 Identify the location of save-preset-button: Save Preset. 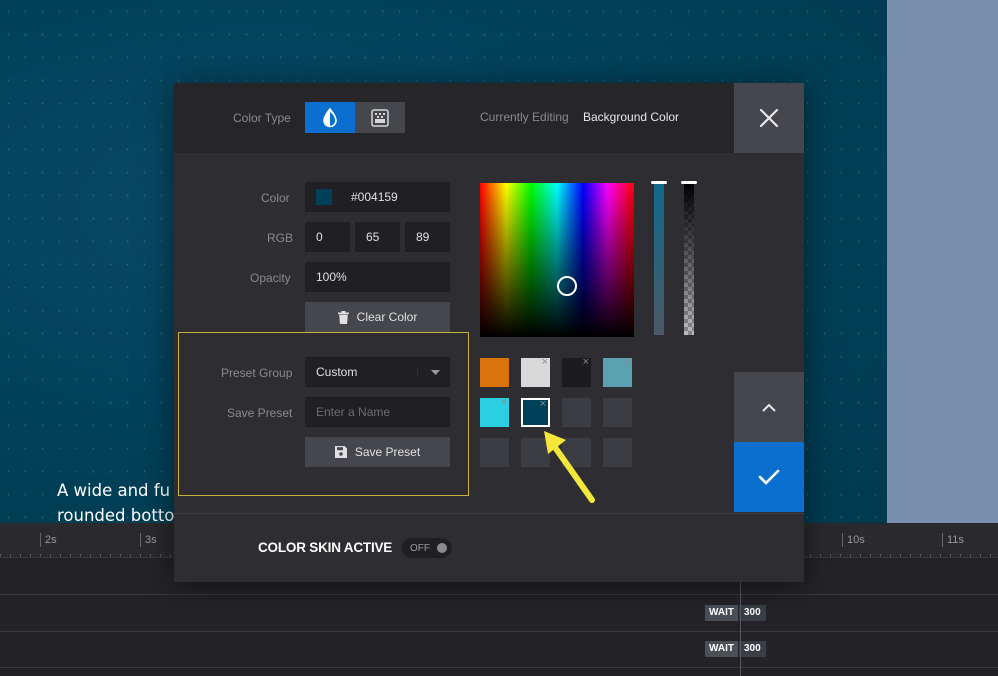
(377, 452).